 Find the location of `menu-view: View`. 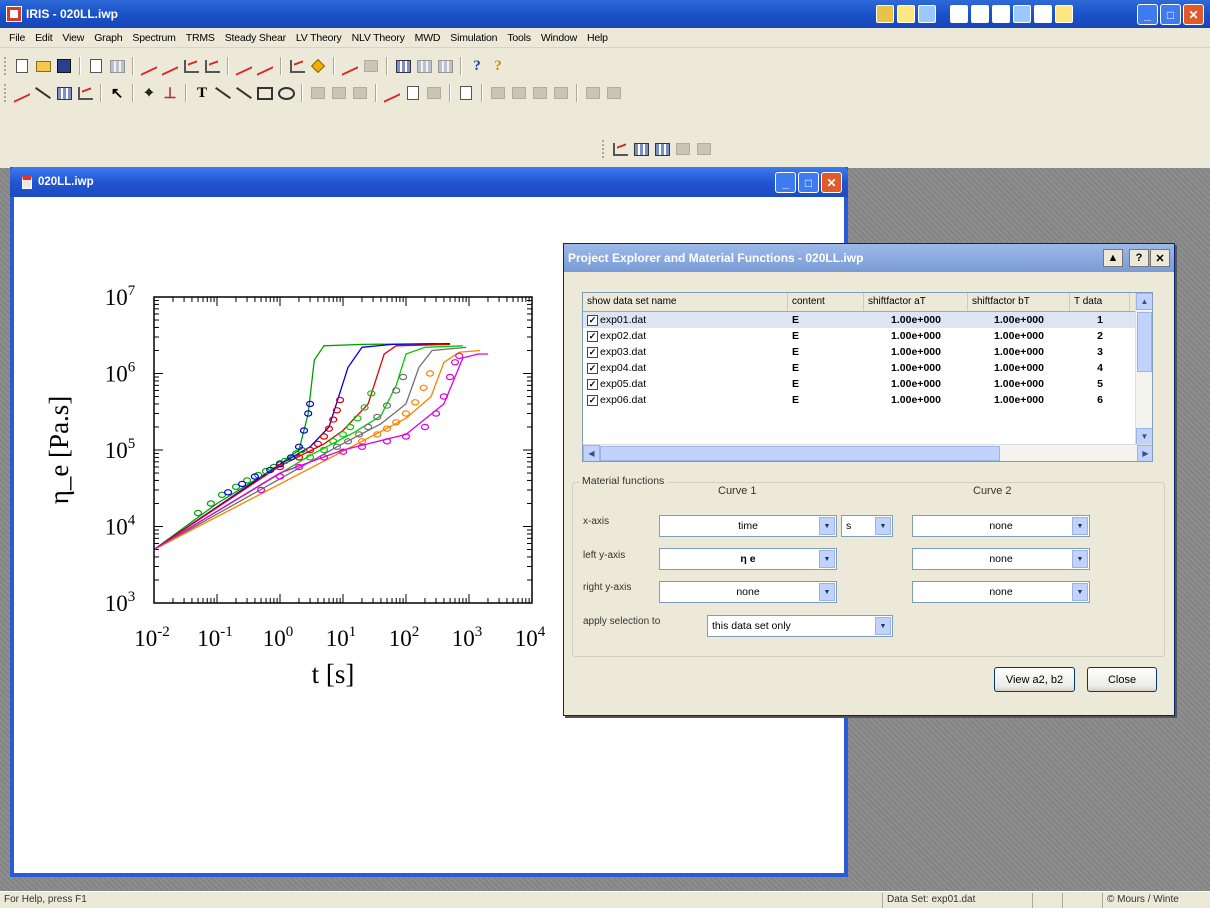

menu-view: View is located at coordinates (73, 38).